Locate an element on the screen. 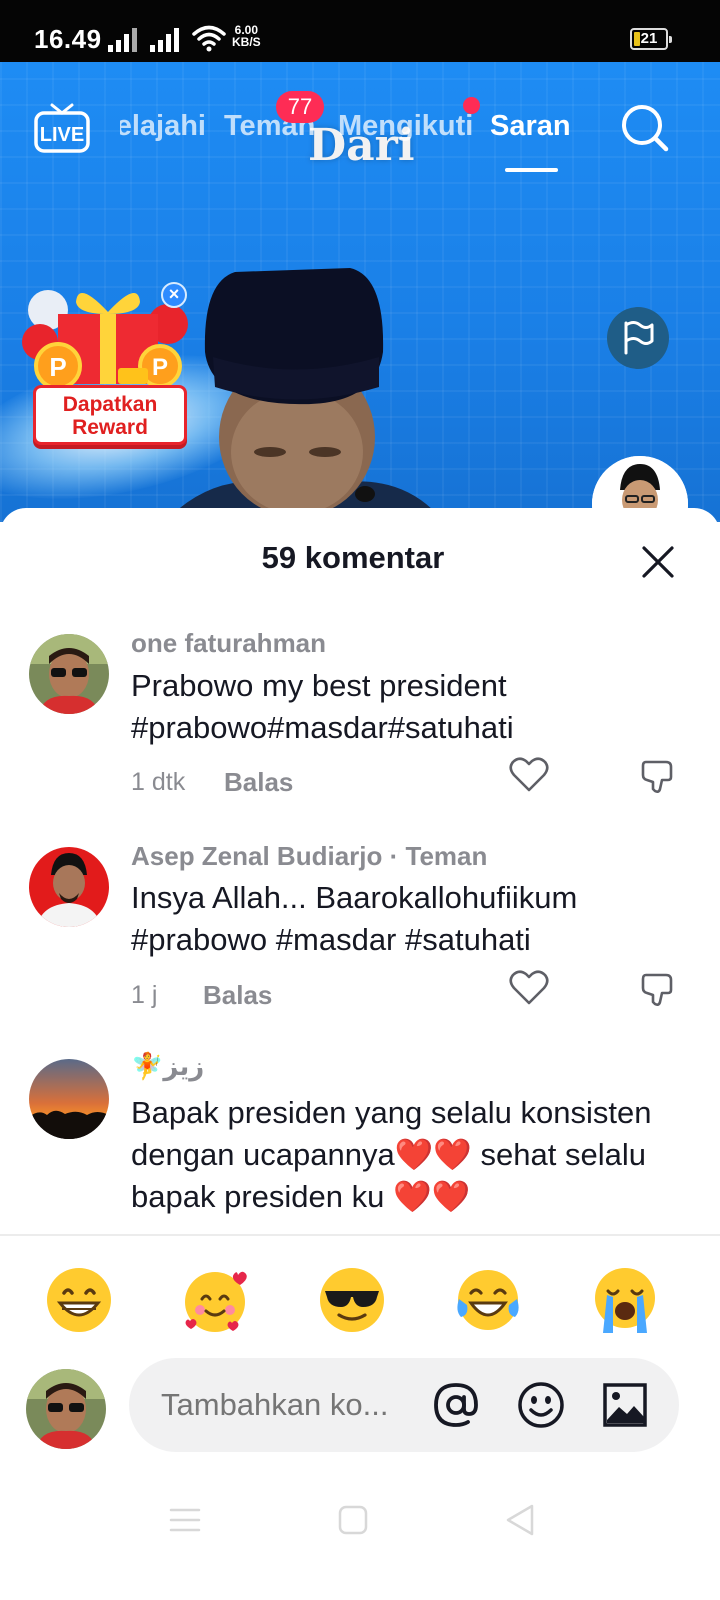  signal-sim2-icon is located at coordinates (164, 40).